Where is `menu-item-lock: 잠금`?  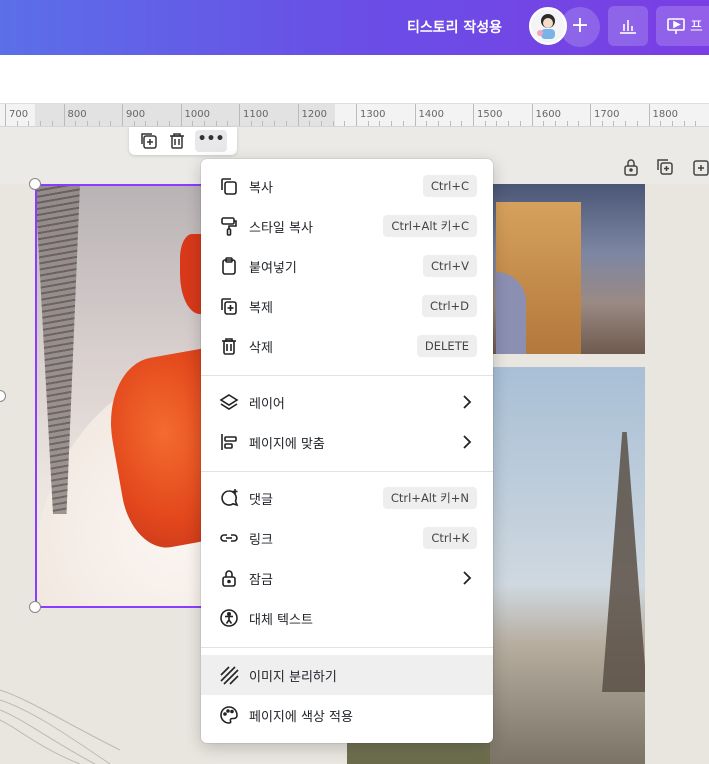 menu-item-lock: 잠금 is located at coordinates (347, 578).